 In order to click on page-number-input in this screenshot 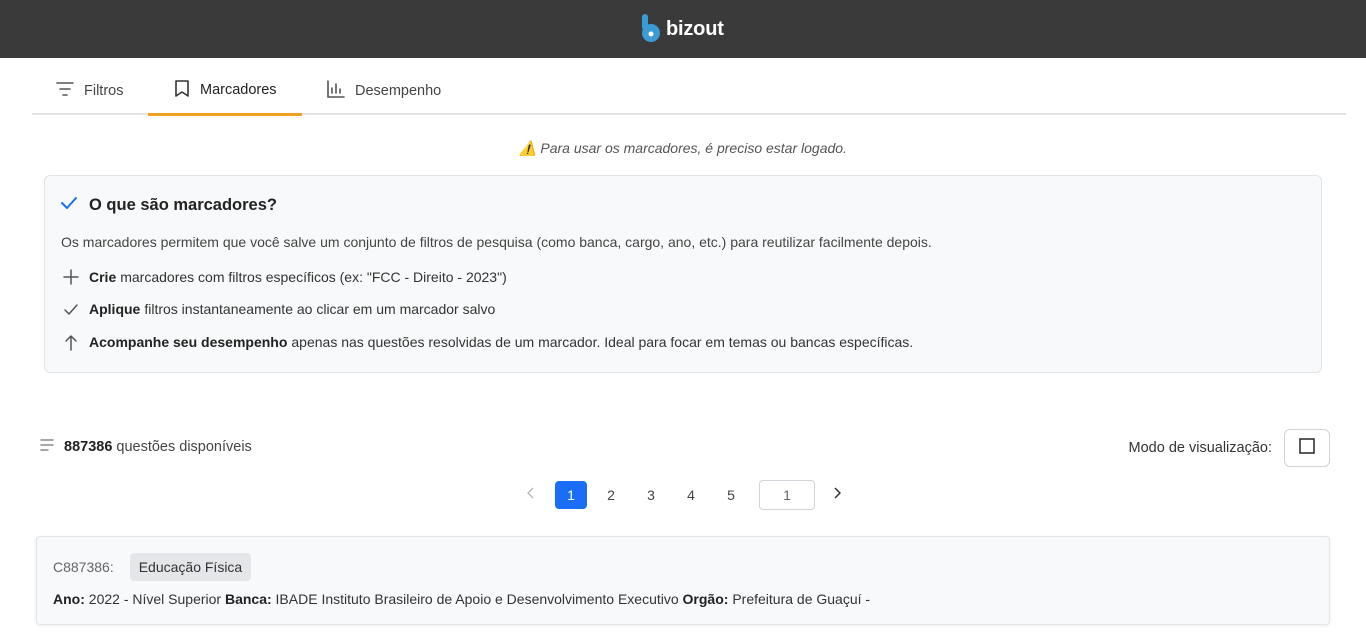, I will do `click(787, 495)`.